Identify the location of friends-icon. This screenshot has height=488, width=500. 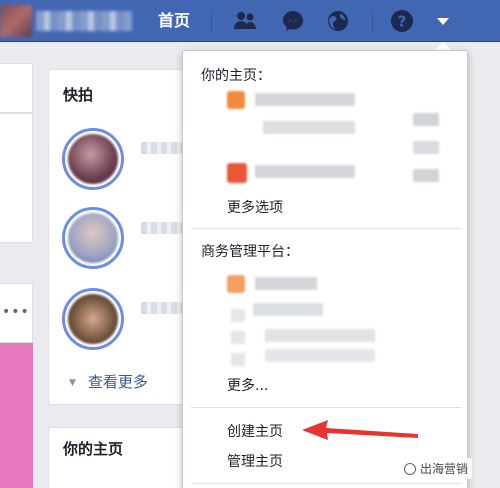
(245, 21).